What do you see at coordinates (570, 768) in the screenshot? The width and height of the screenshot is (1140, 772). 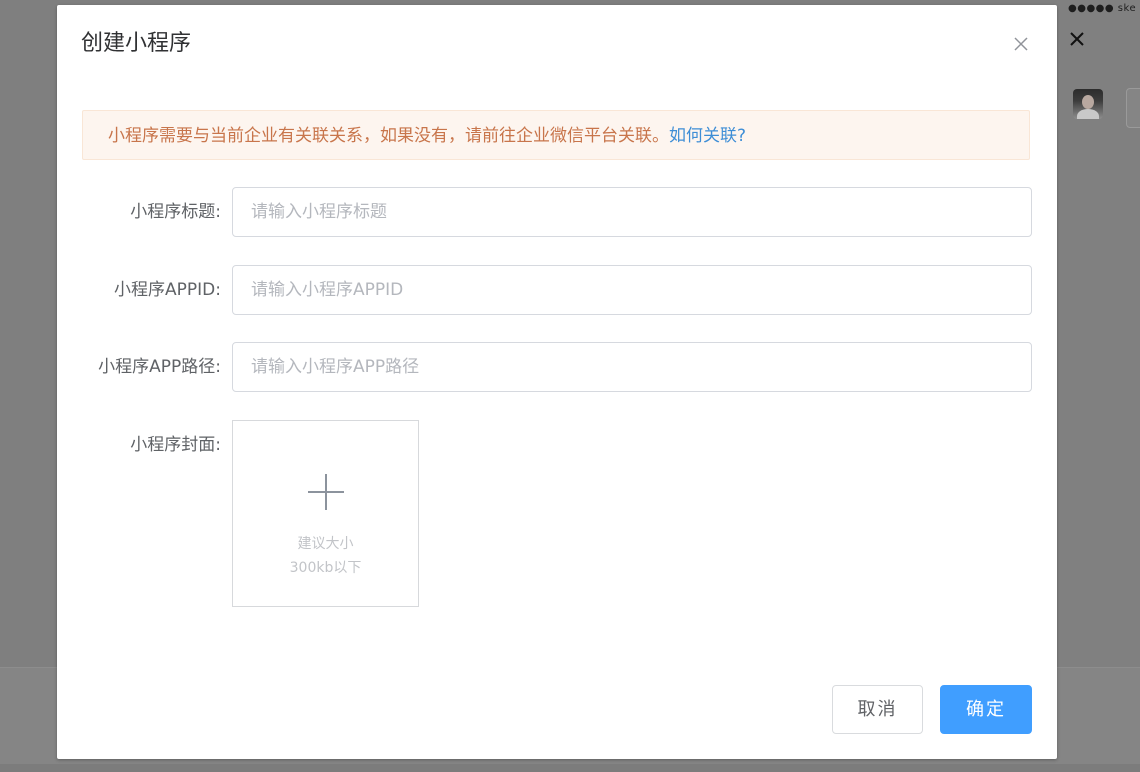 I see `background-footer-strip` at bounding box center [570, 768].